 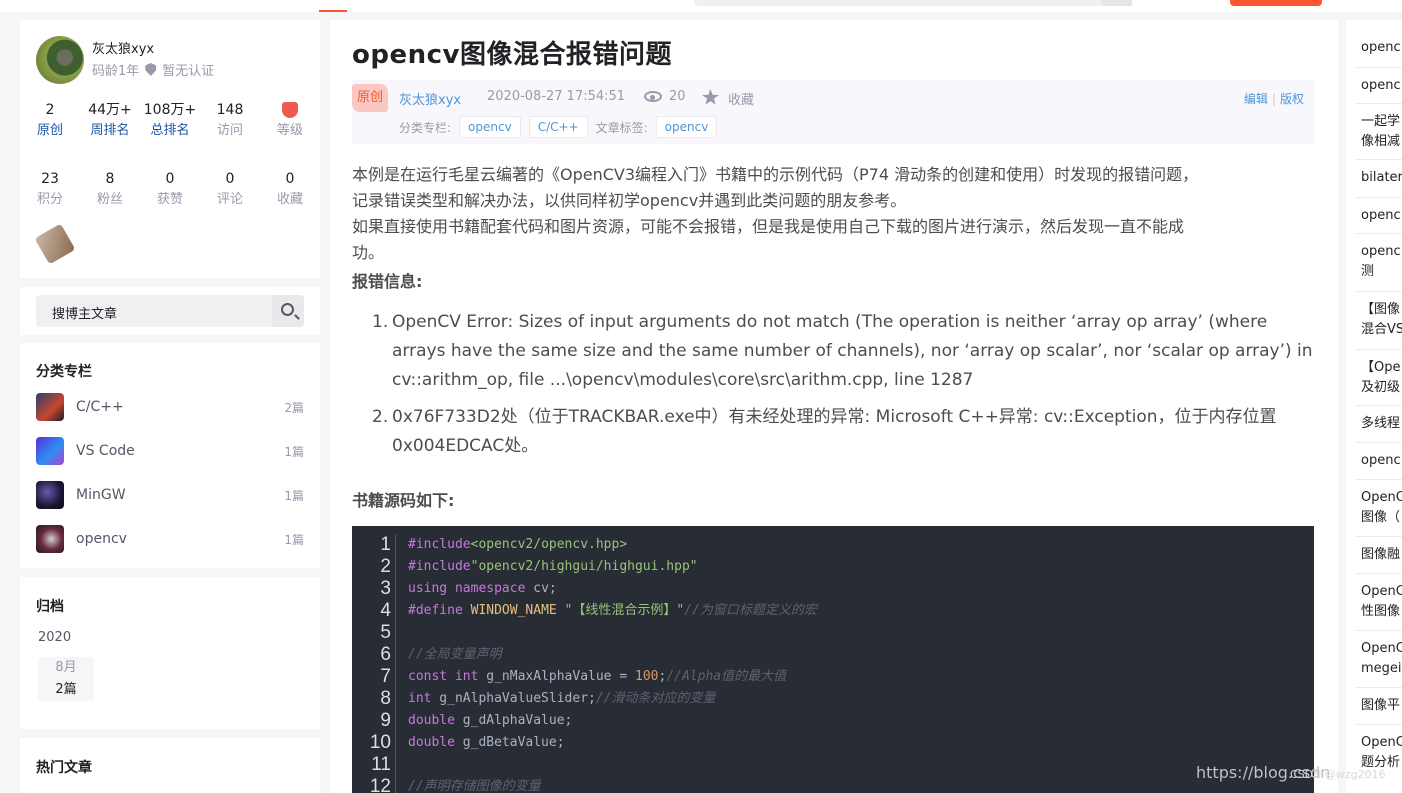 What do you see at coordinates (385, 588) in the screenshot?
I see `line-number: 3` at bounding box center [385, 588].